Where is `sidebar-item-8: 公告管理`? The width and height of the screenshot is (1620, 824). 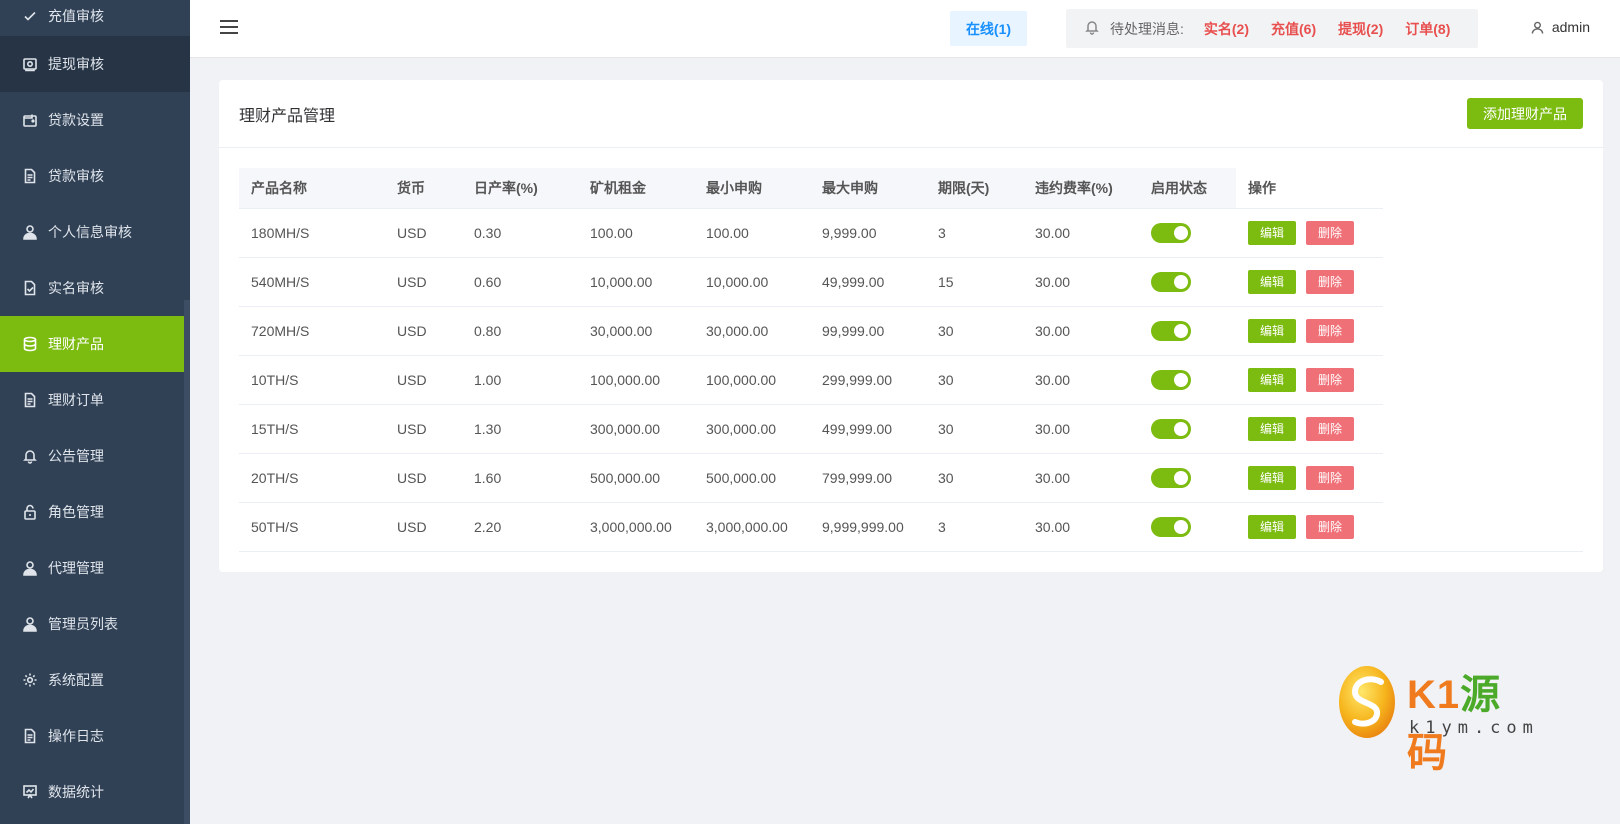
sidebar-item-8: 公告管理 is located at coordinates (95, 456).